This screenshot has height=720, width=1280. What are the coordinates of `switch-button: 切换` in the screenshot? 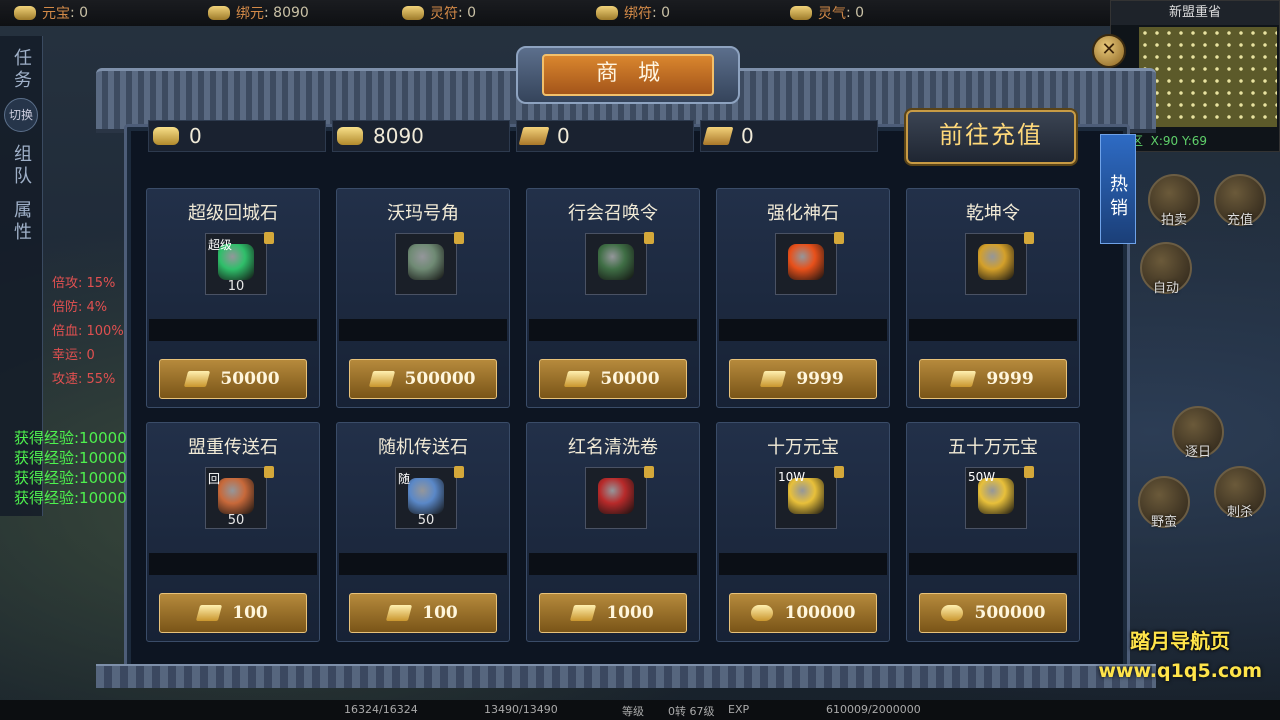 It's located at (21, 115).